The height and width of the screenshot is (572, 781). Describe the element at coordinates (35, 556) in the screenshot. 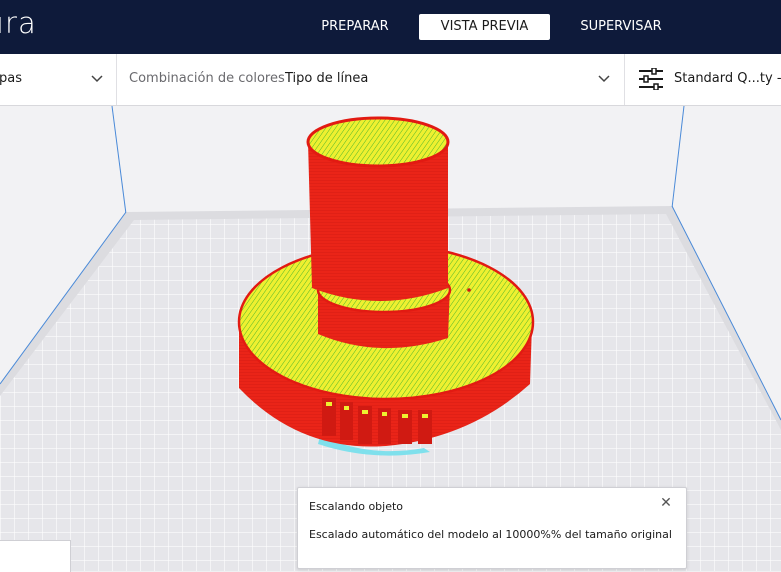

I see `object-list-panel` at that location.